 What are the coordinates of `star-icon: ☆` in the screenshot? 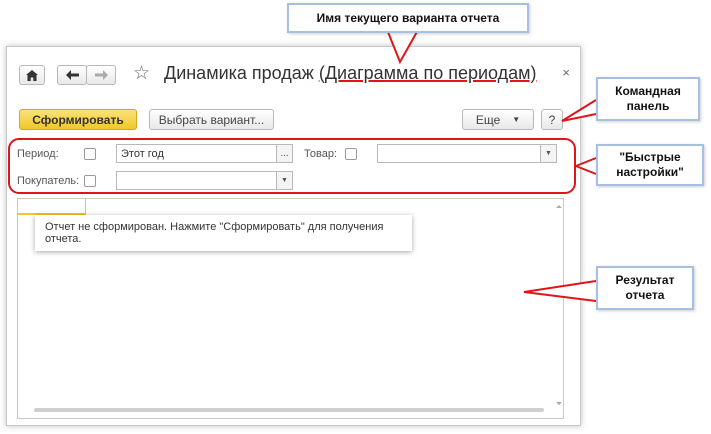 It's located at (141, 73).